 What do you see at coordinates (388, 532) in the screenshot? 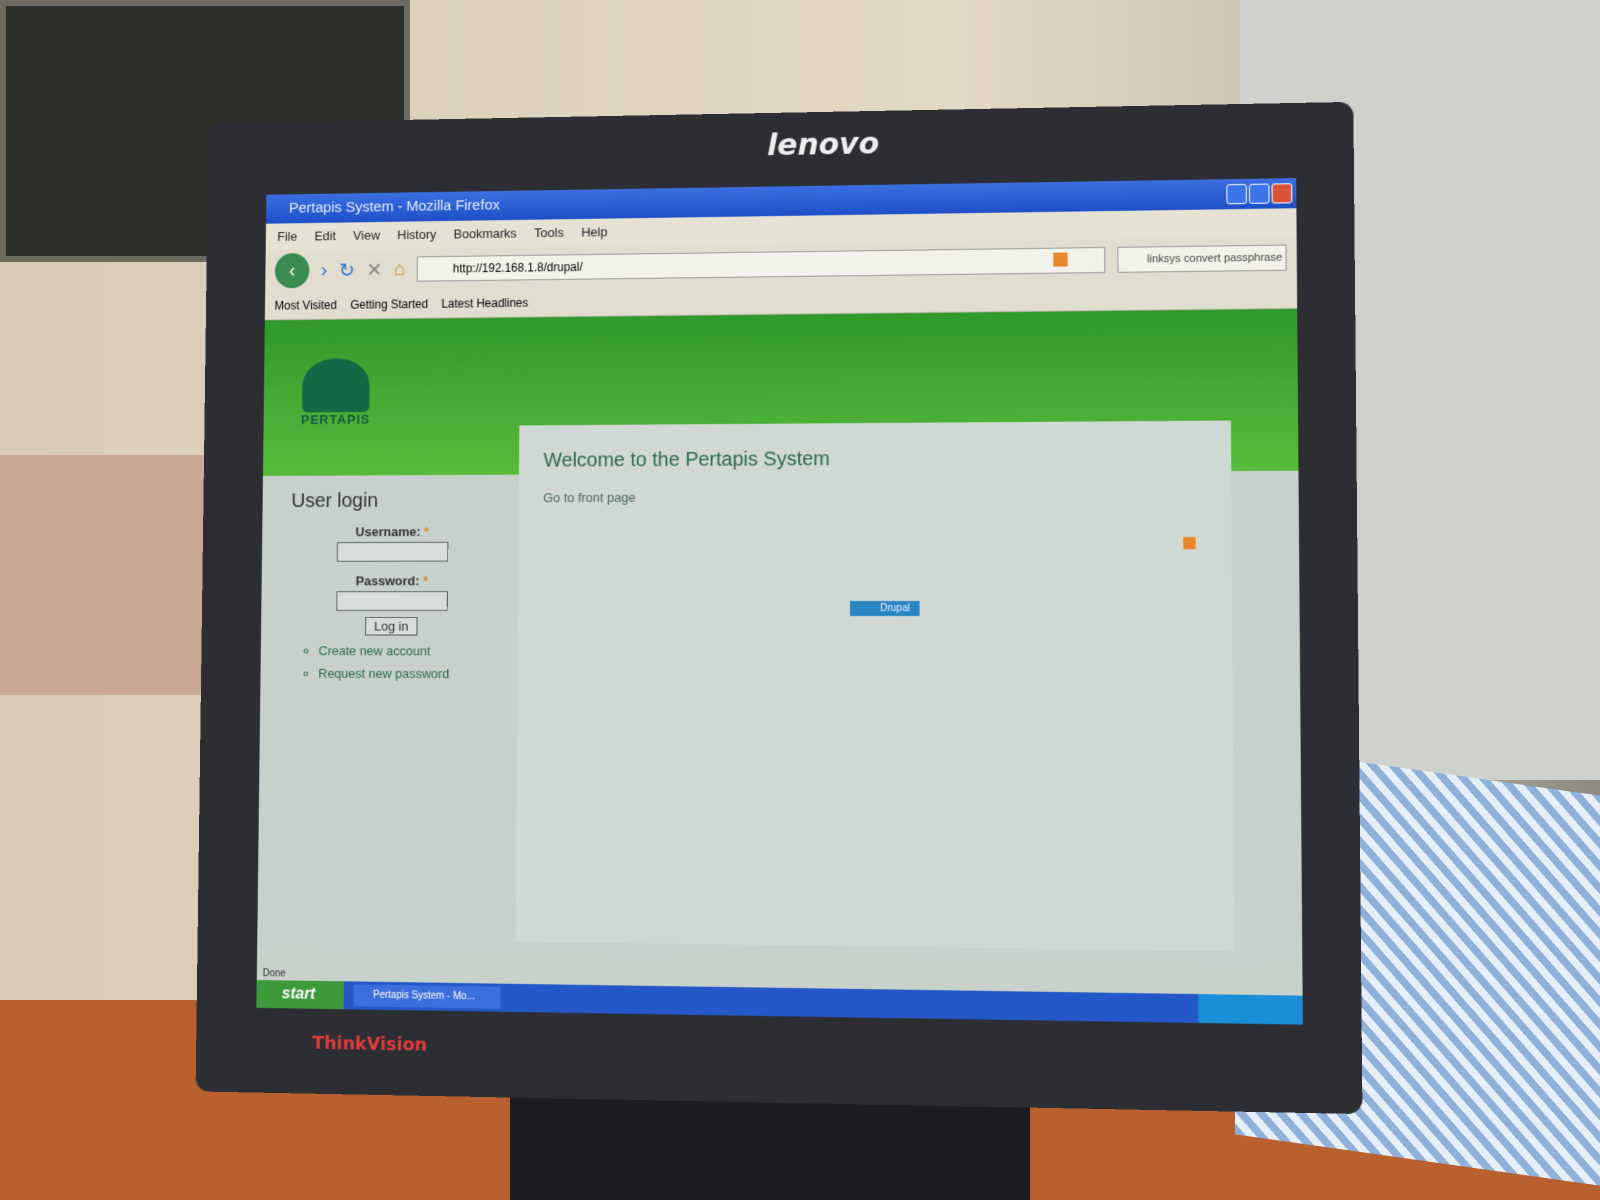
I see `username-label: Username:` at bounding box center [388, 532].